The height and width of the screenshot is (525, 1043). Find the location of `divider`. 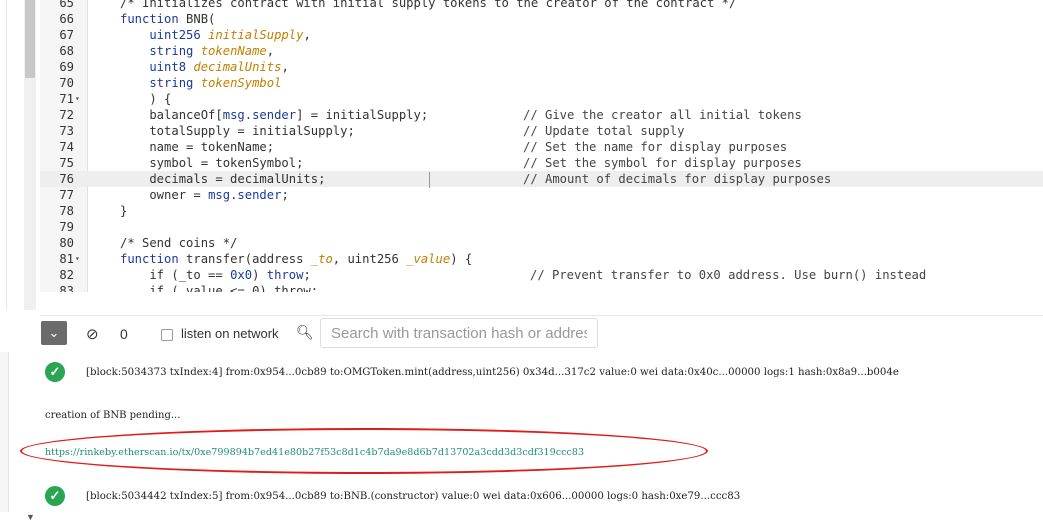

divider is located at coordinates (6, 155).